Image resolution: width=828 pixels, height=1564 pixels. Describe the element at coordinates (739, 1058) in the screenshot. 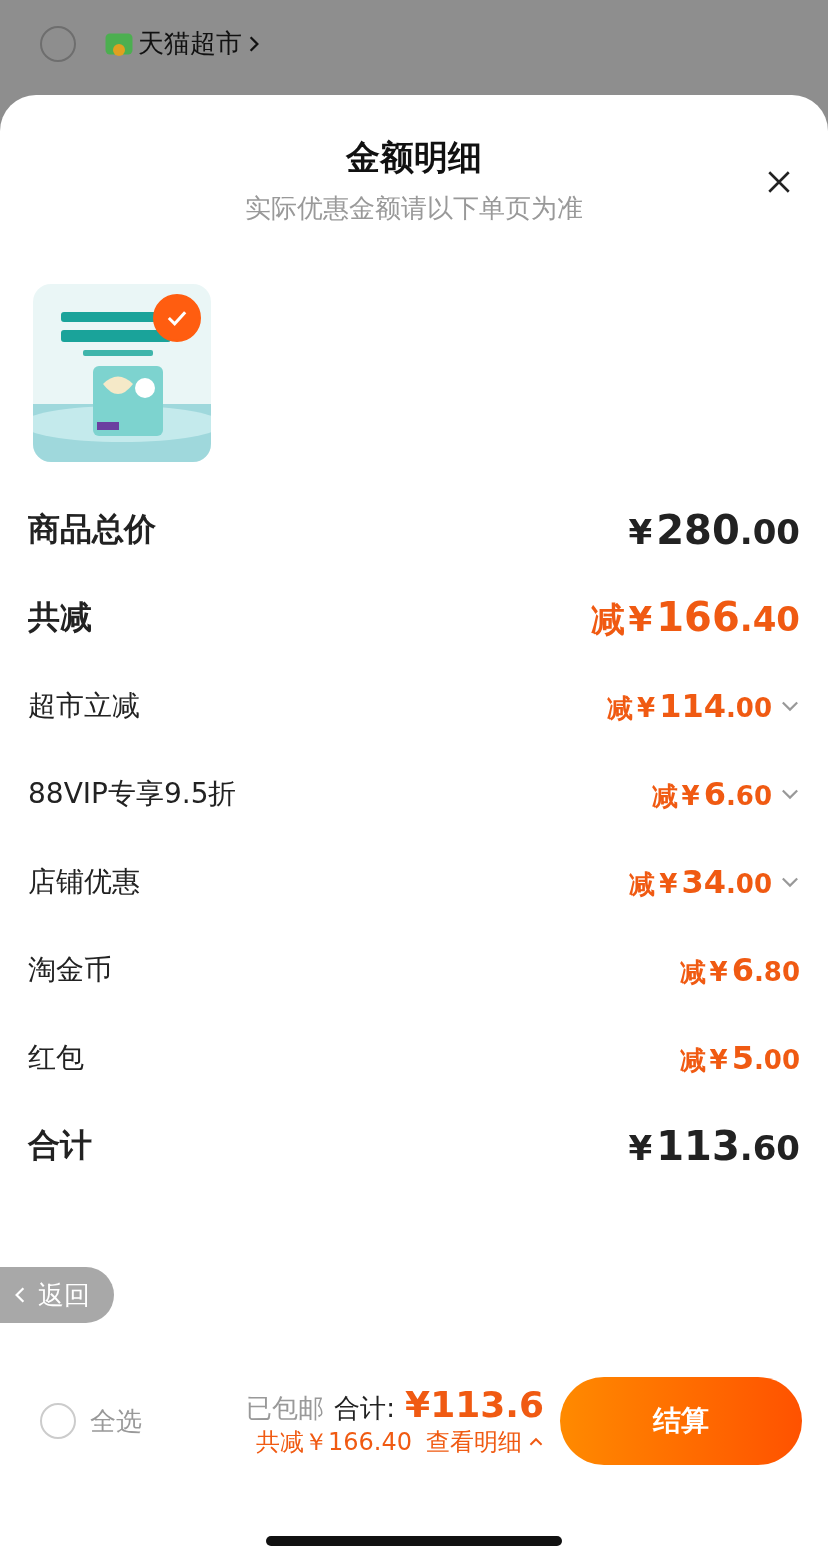

I see `amount-value: 减¥5.00` at that location.